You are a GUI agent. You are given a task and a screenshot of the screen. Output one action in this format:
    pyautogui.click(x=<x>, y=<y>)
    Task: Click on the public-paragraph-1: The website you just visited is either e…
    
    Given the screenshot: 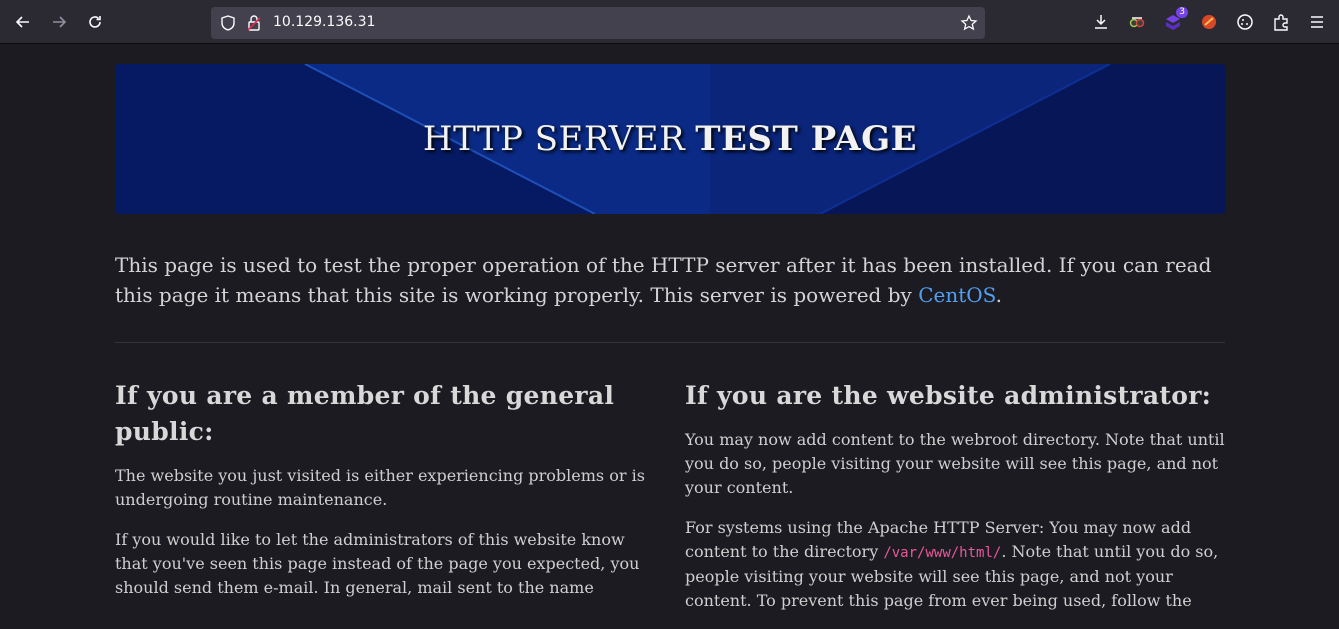 What is the action you would take?
    pyautogui.click(x=380, y=487)
    